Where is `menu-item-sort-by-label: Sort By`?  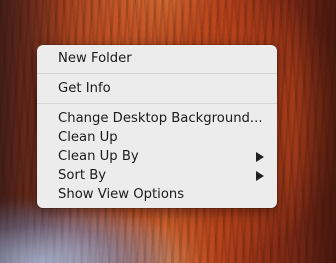
menu-item-sort-by-label: Sort By is located at coordinates (82, 175).